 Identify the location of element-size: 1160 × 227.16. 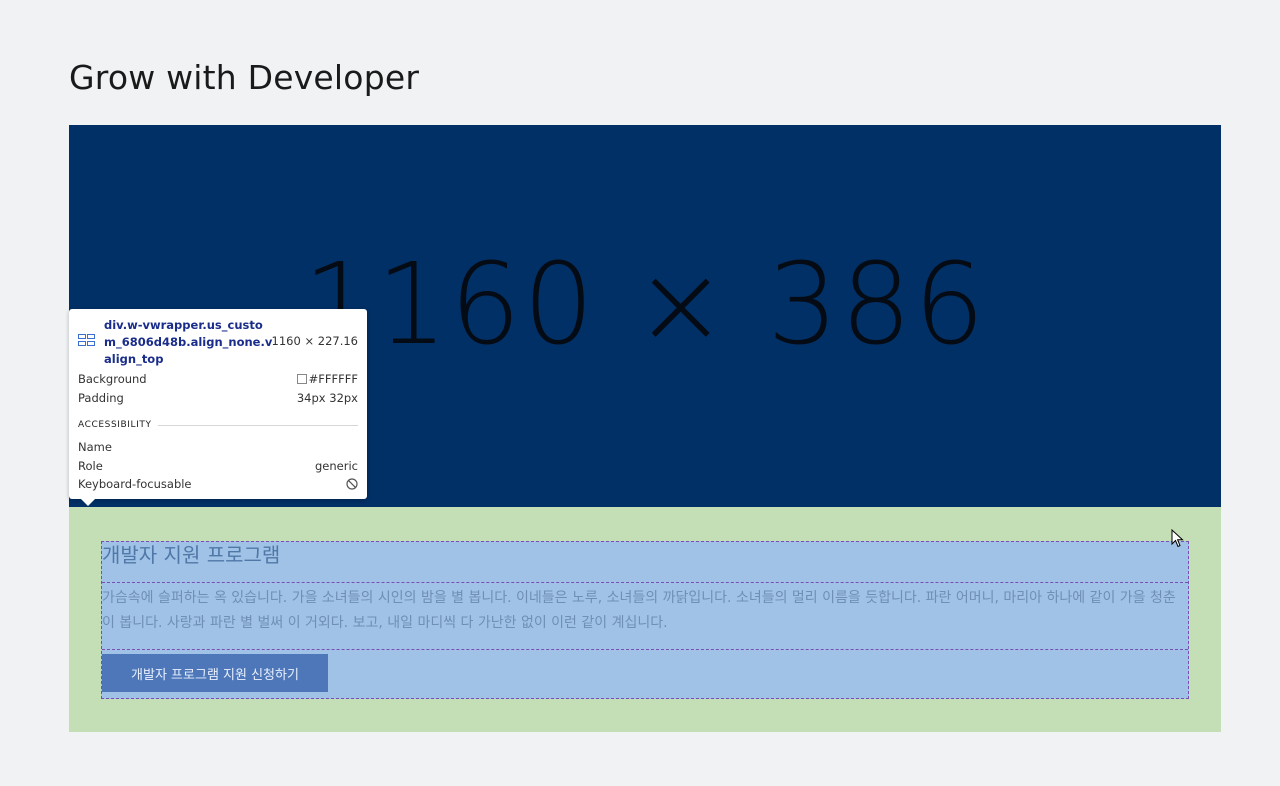
(314, 341).